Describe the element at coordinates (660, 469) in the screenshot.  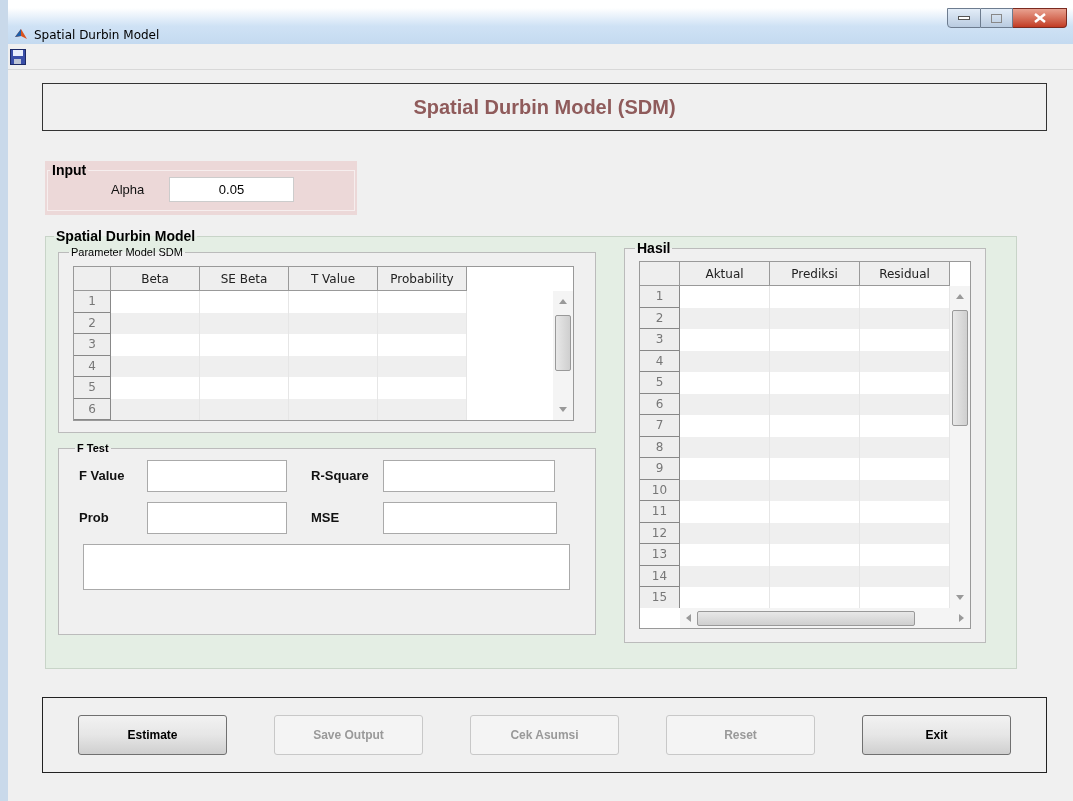
I see `row-number: 9` at that location.